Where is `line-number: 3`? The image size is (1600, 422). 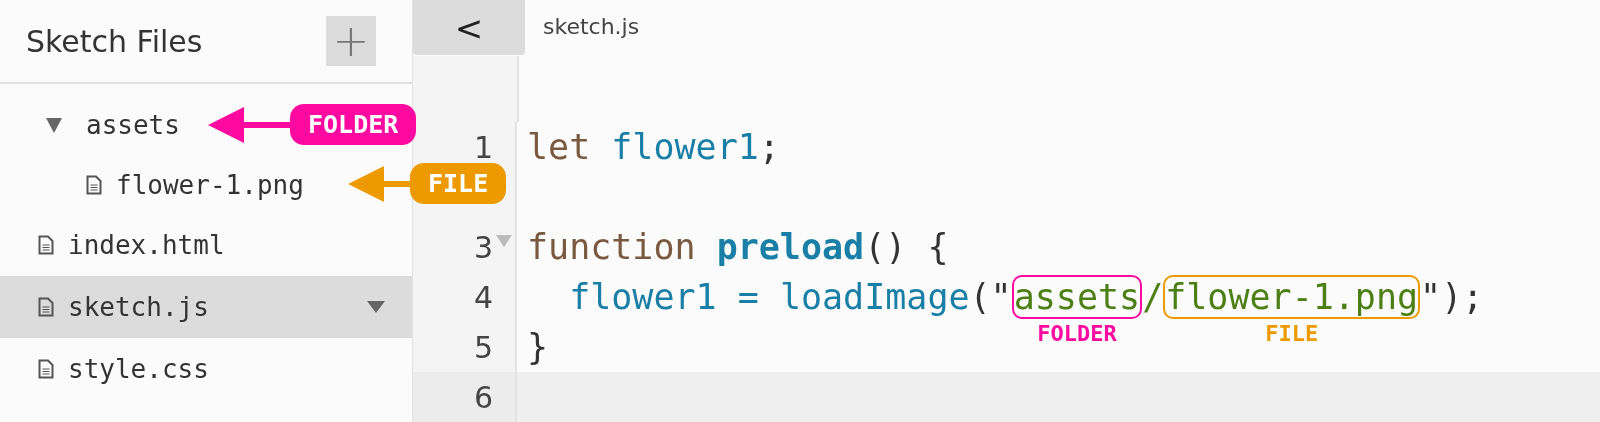
line-number: 3 is located at coordinates (483, 247).